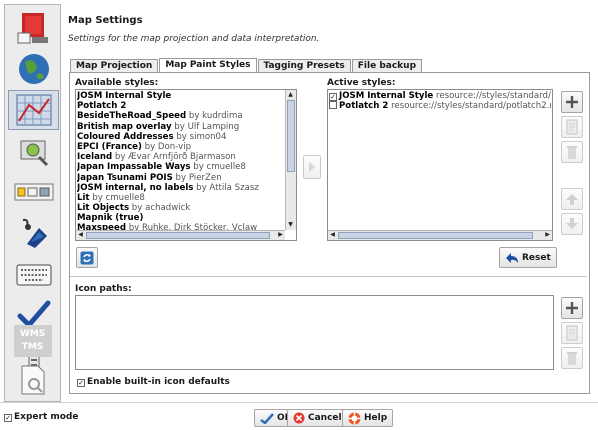 This screenshot has width=598, height=430. I want to click on sidebar-item-toolbar, so click(33, 192).